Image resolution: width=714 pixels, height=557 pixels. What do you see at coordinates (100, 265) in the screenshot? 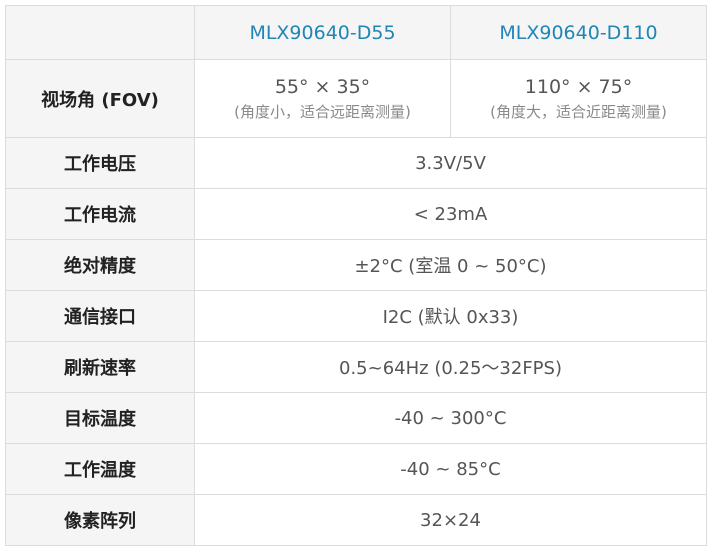
I see `row-label: 绝对精度` at bounding box center [100, 265].